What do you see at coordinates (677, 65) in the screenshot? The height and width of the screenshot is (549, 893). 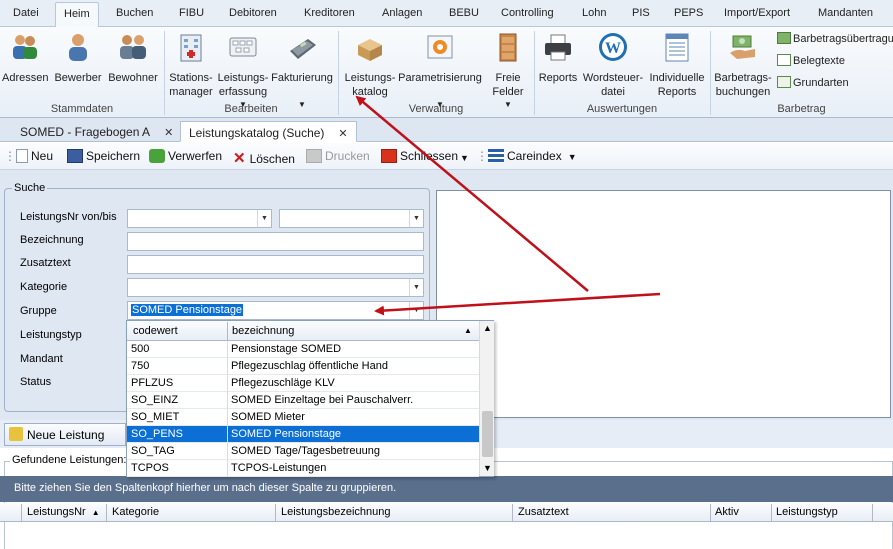 I see `individuelle-reports-button: Individuelle Reports` at bounding box center [677, 65].